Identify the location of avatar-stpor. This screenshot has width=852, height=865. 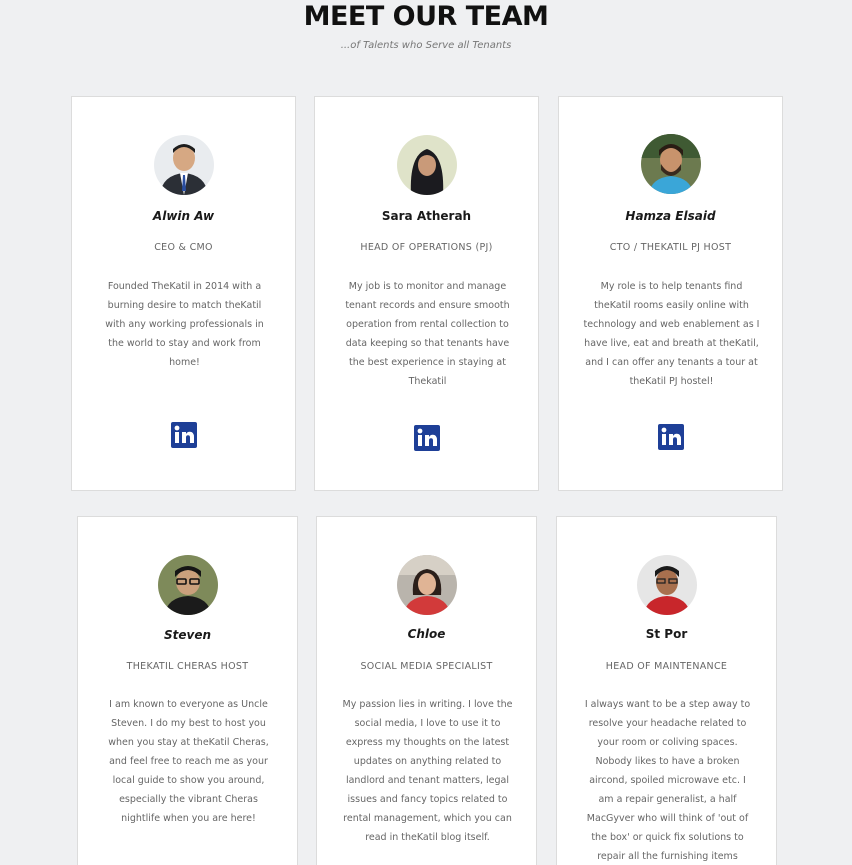
(667, 585).